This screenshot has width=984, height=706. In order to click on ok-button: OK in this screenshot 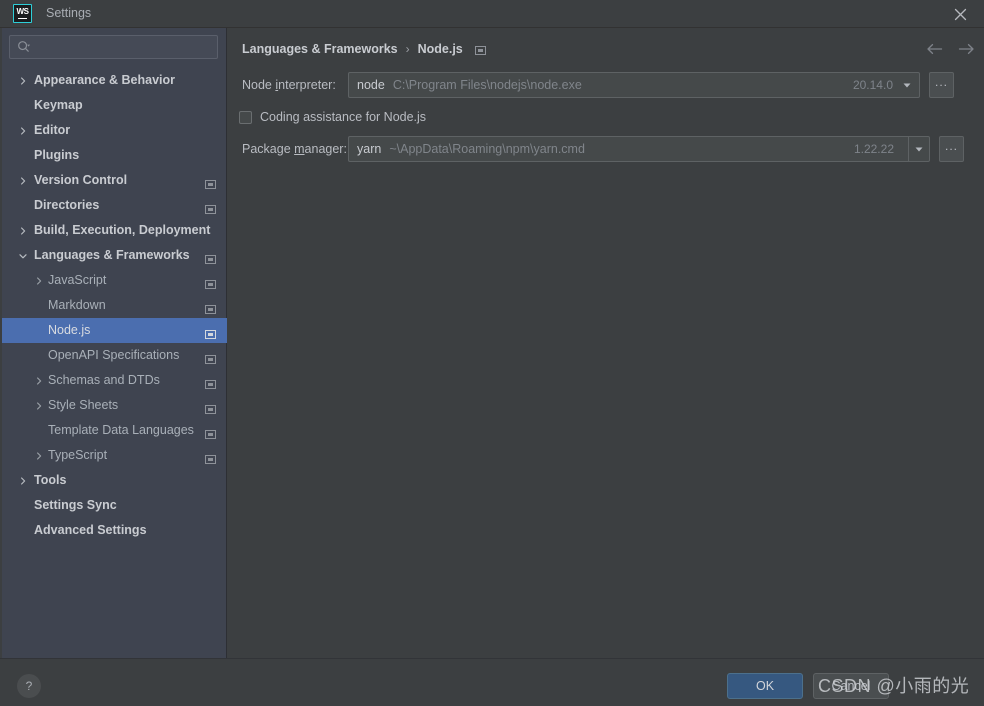, I will do `click(765, 686)`.